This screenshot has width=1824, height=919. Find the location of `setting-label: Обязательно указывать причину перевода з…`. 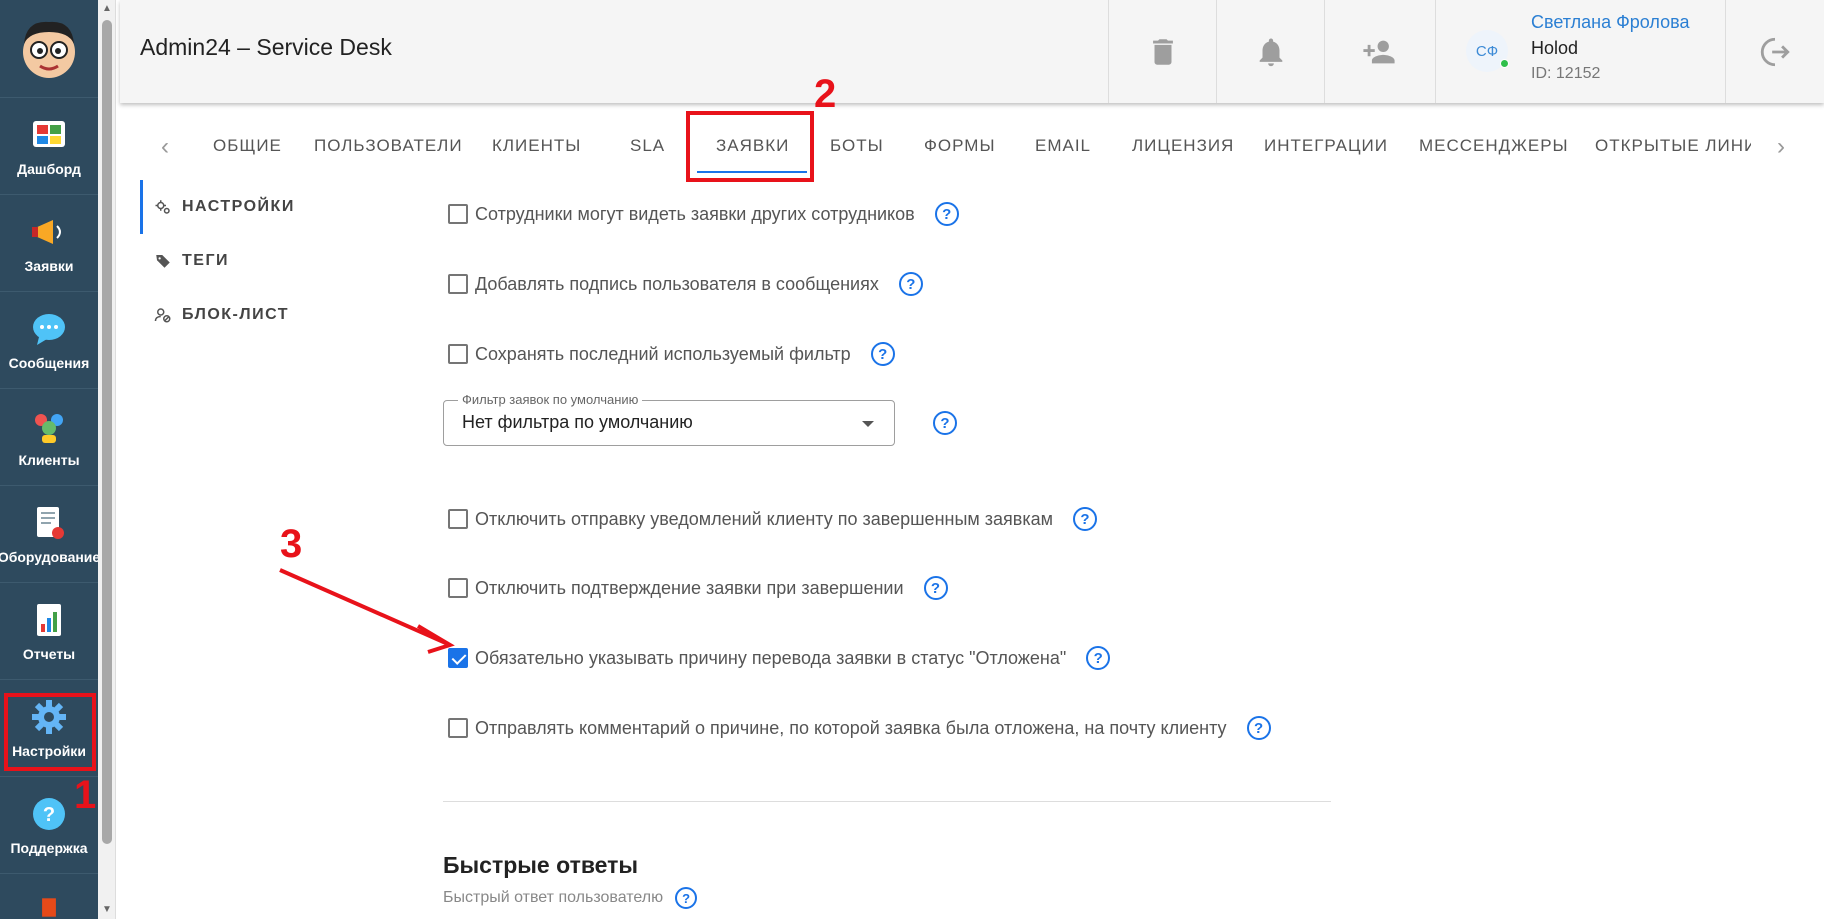

setting-label: Обязательно указывать причину перевода з… is located at coordinates (771, 657).